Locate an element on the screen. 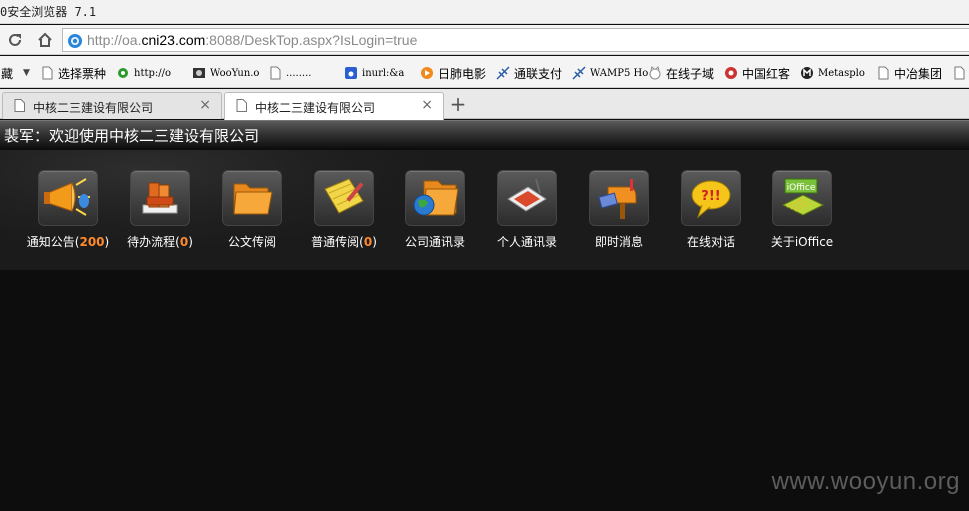 The image size is (969, 511). tile-notices: 通知公告(200) is located at coordinates (68, 212).